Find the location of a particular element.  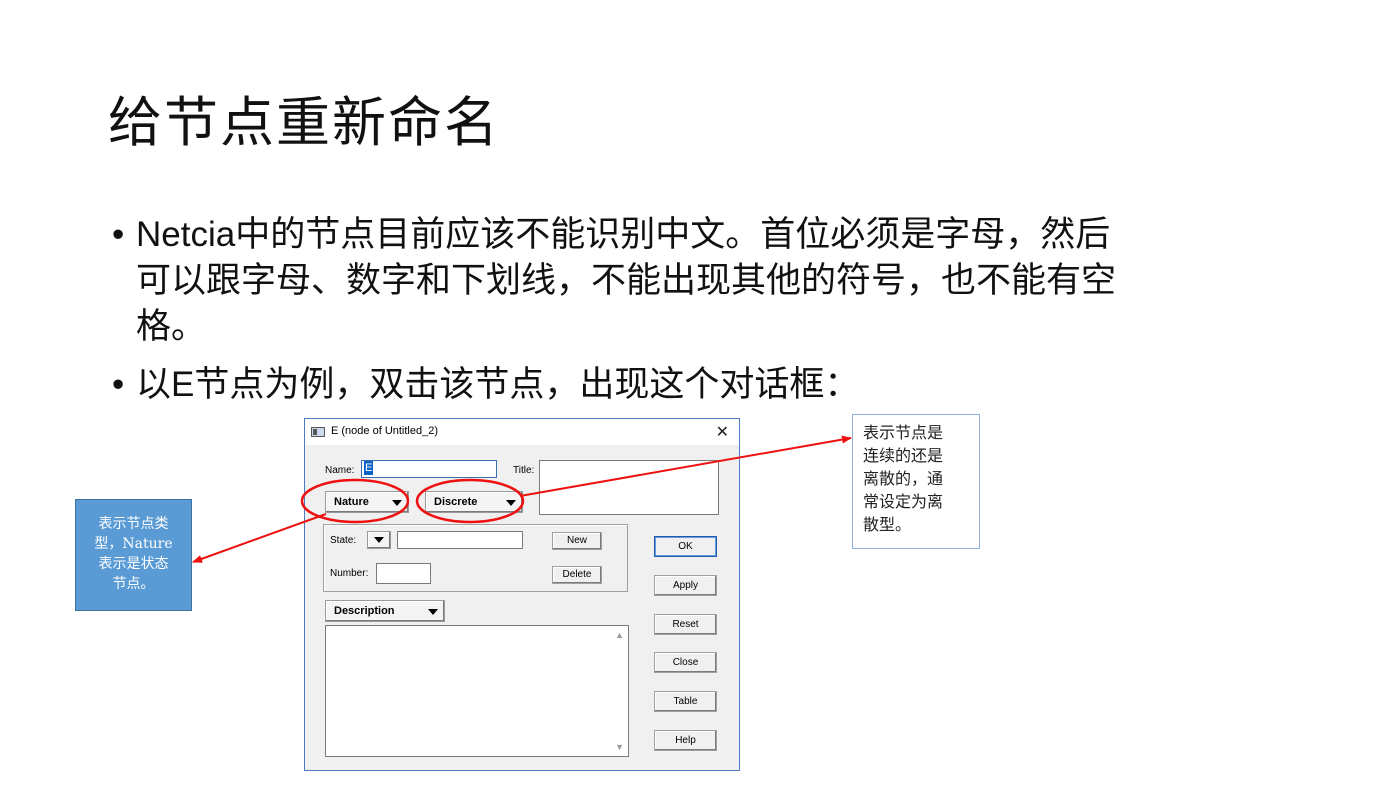

callout-line: 型，Nature is located at coordinates (133, 544).